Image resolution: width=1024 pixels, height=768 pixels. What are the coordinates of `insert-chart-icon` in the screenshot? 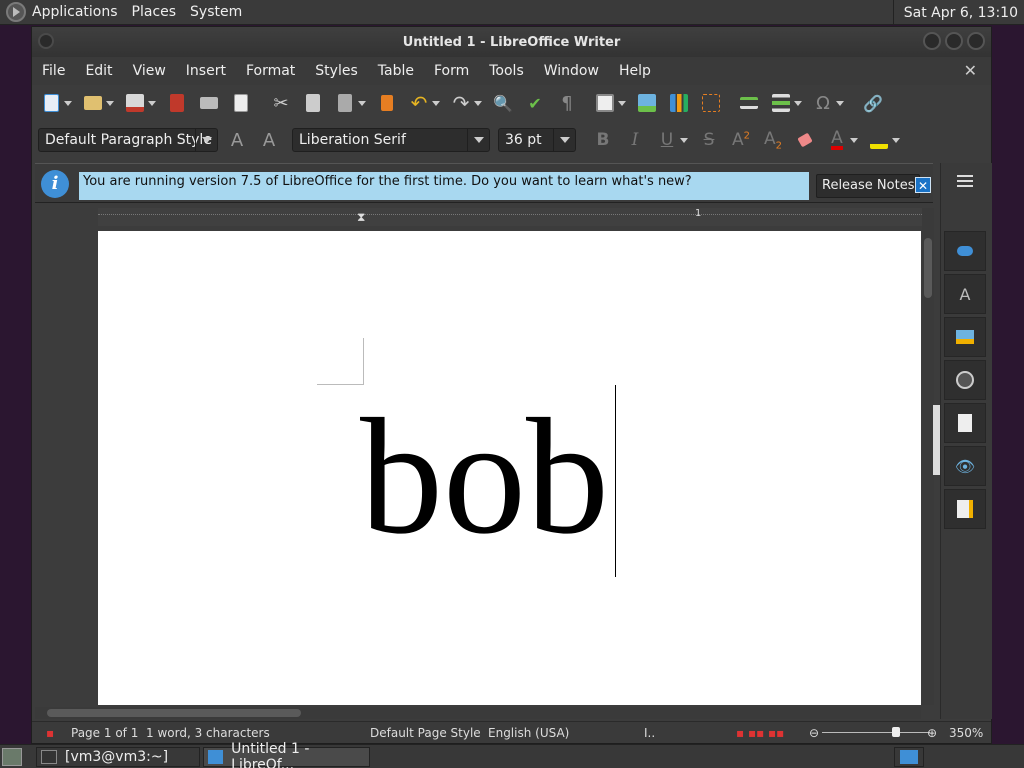 It's located at (679, 103).